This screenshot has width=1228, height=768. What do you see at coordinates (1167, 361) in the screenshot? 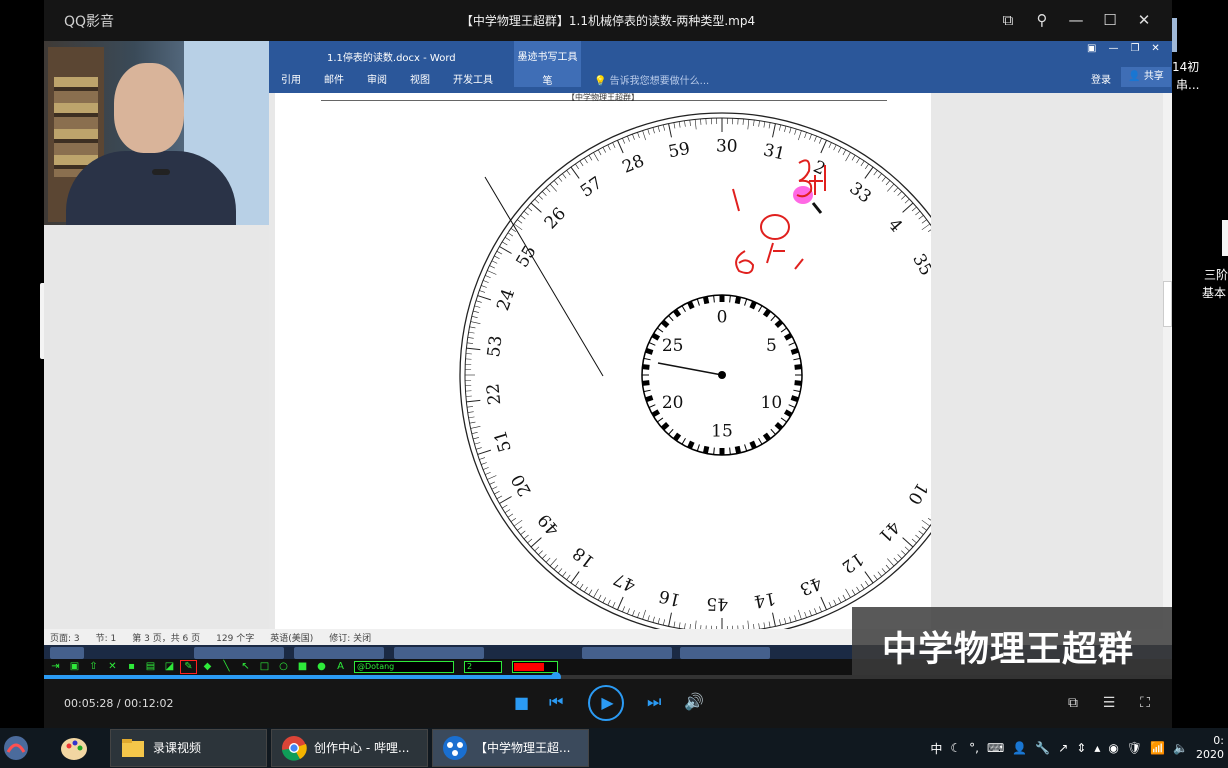
I see `vertical-scrollbar` at bounding box center [1167, 361].